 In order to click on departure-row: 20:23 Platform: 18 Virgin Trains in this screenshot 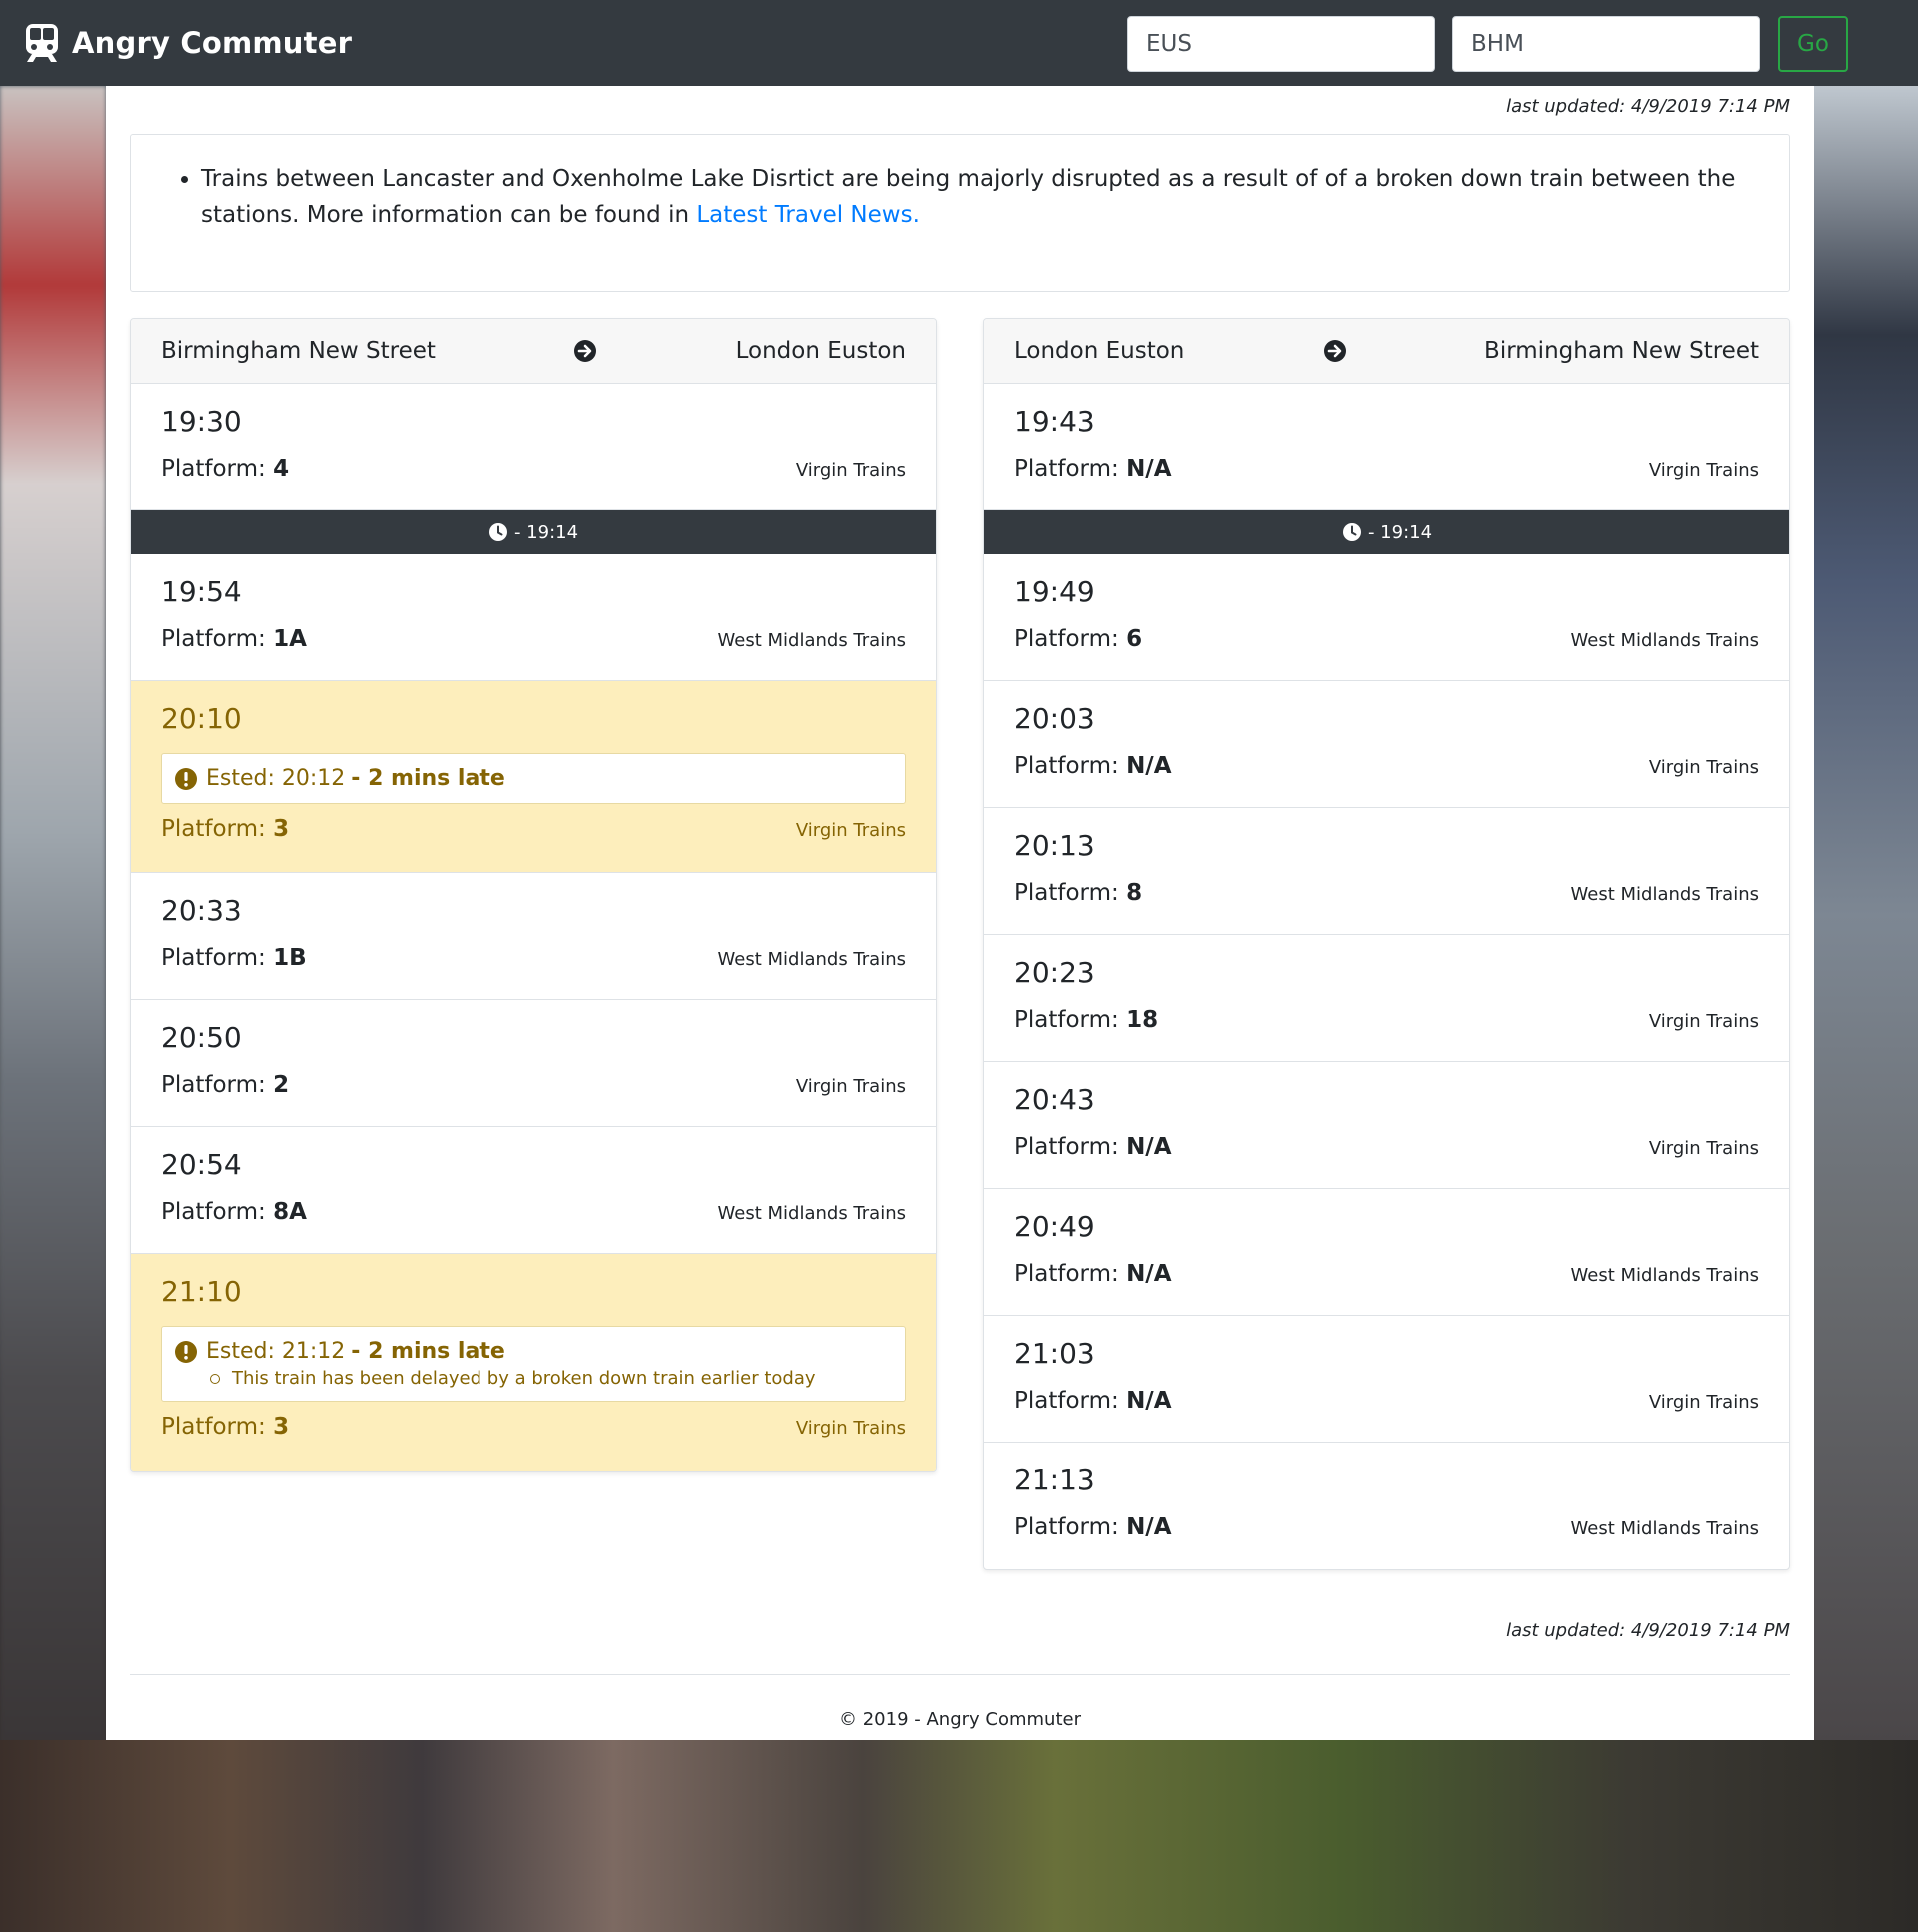, I will do `click(1386, 998)`.